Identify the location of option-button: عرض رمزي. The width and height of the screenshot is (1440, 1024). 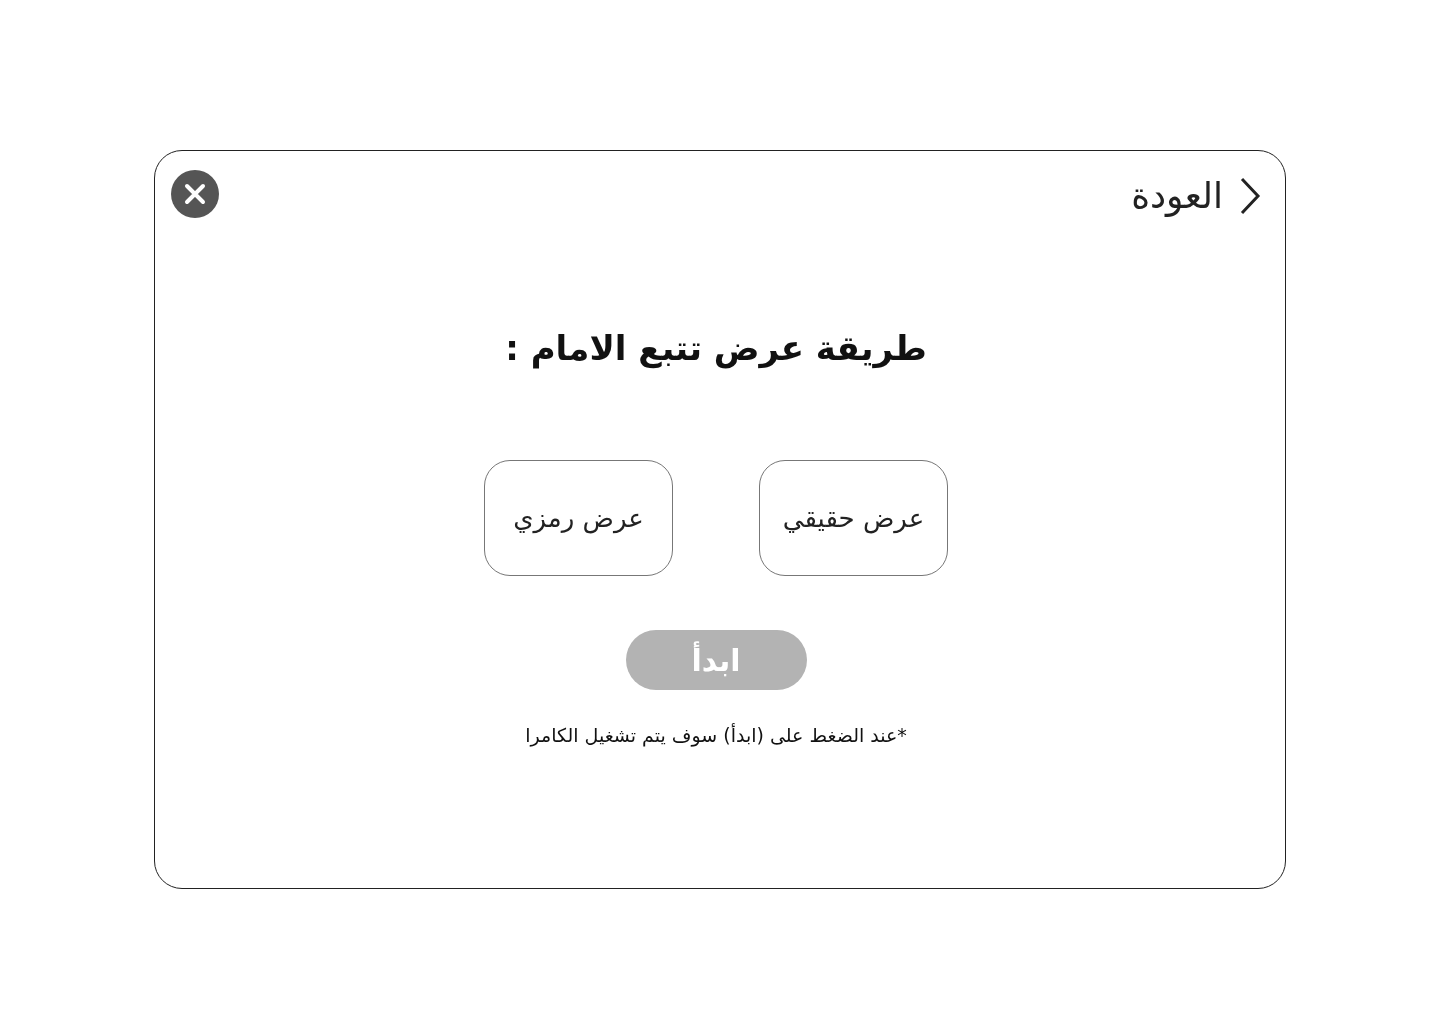
(578, 518).